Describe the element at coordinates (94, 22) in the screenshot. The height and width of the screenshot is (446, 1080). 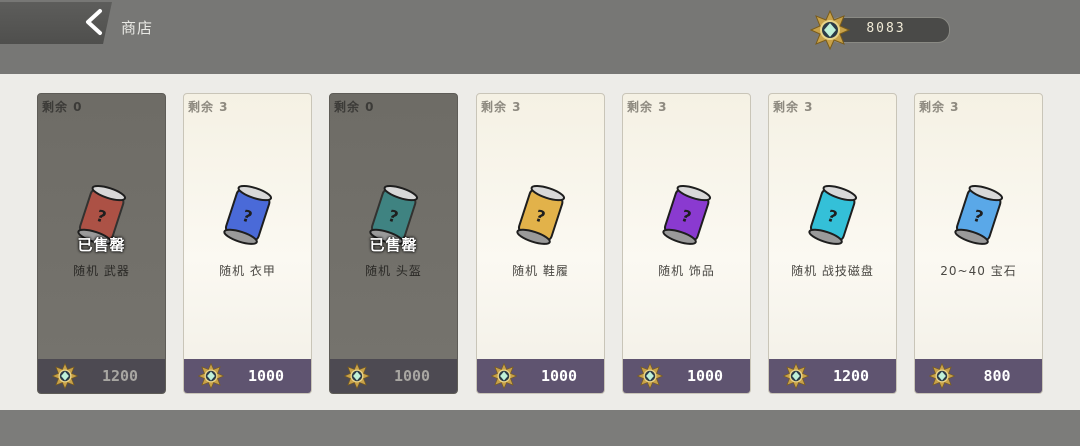
I see `chevron-left-icon` at that location.